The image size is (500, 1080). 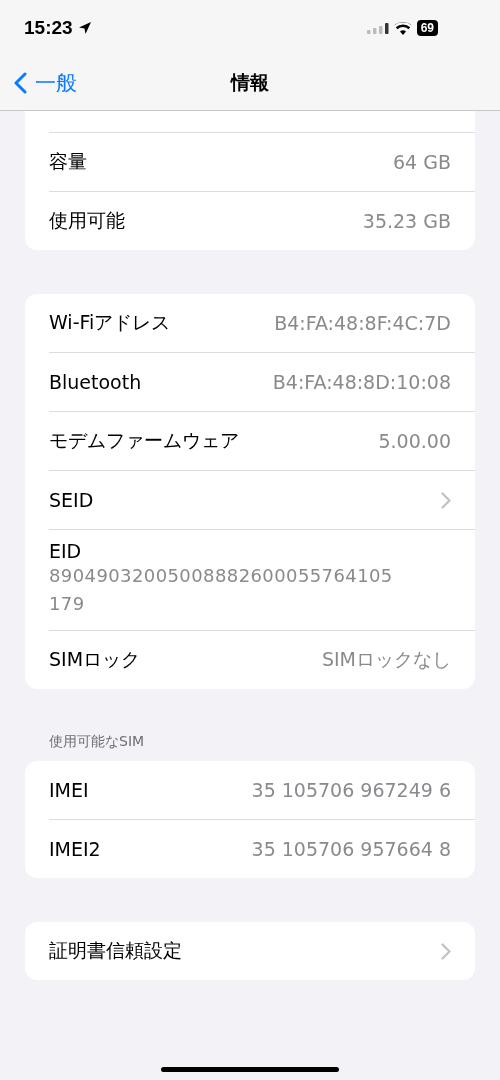 What do you see at coordinates (402, 28) in the screenshot?
I see `wifi-icon` at bounding box center [402, 28].